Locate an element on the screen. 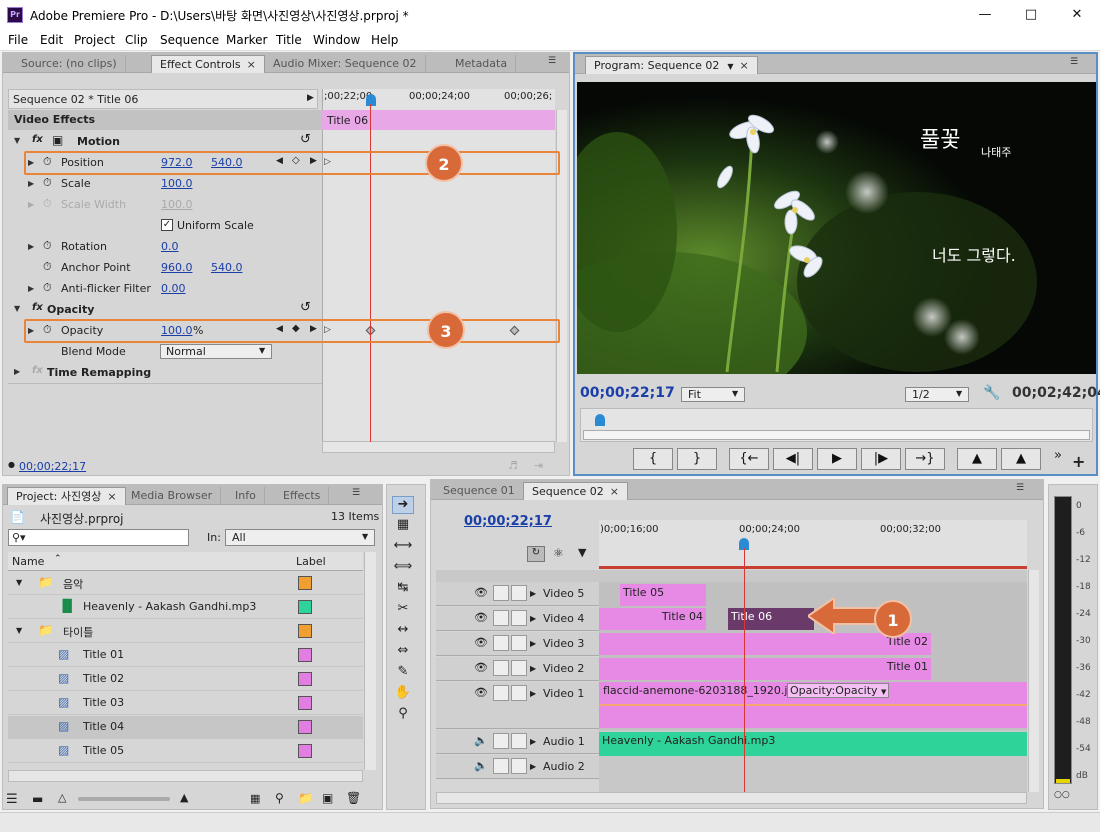 The image size is (1100, 832). effect-timeline-area is located at coordinates (438, 265).